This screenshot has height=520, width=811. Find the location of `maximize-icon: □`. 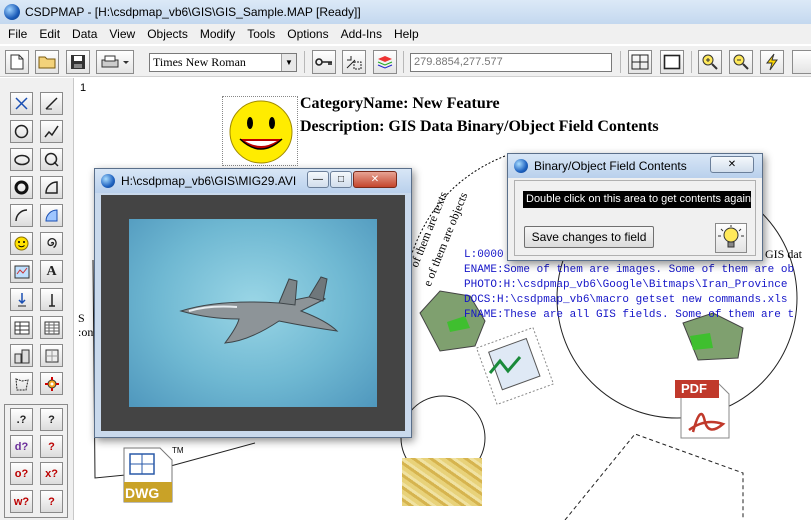

maximize-icon: □ is located at coordinates (341, 179).